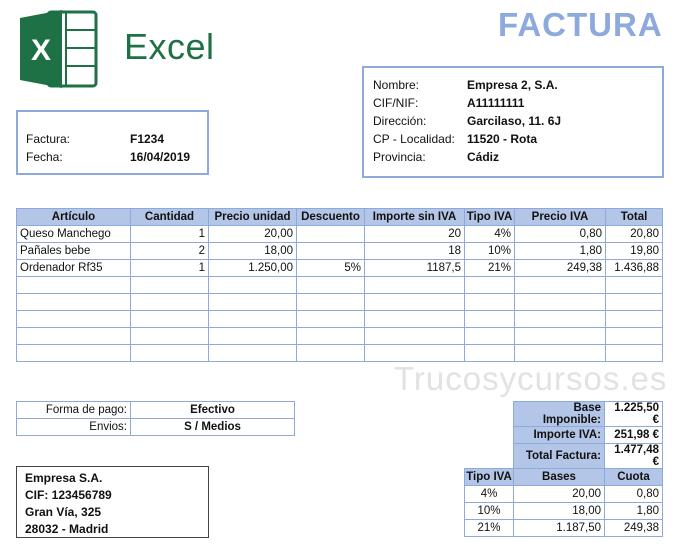 This screenshot has height=552, width=679. I want to click on table-cell: Pañales bebe, so click(73, 251).